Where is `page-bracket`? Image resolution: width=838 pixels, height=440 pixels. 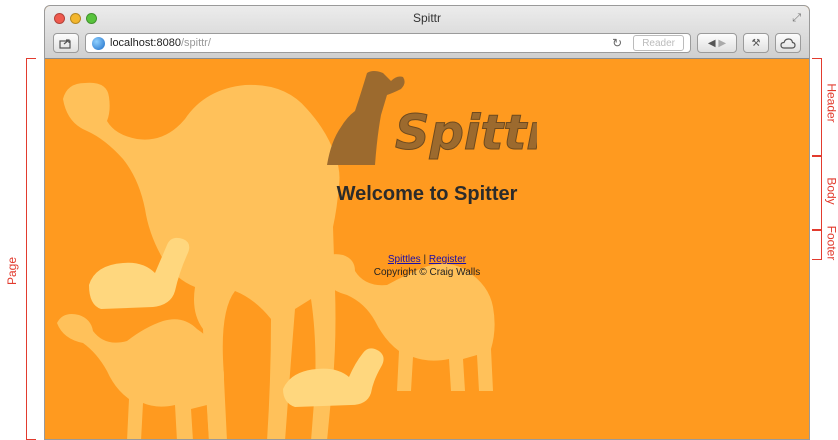
page-bracket is located at coordinates (31, 249).